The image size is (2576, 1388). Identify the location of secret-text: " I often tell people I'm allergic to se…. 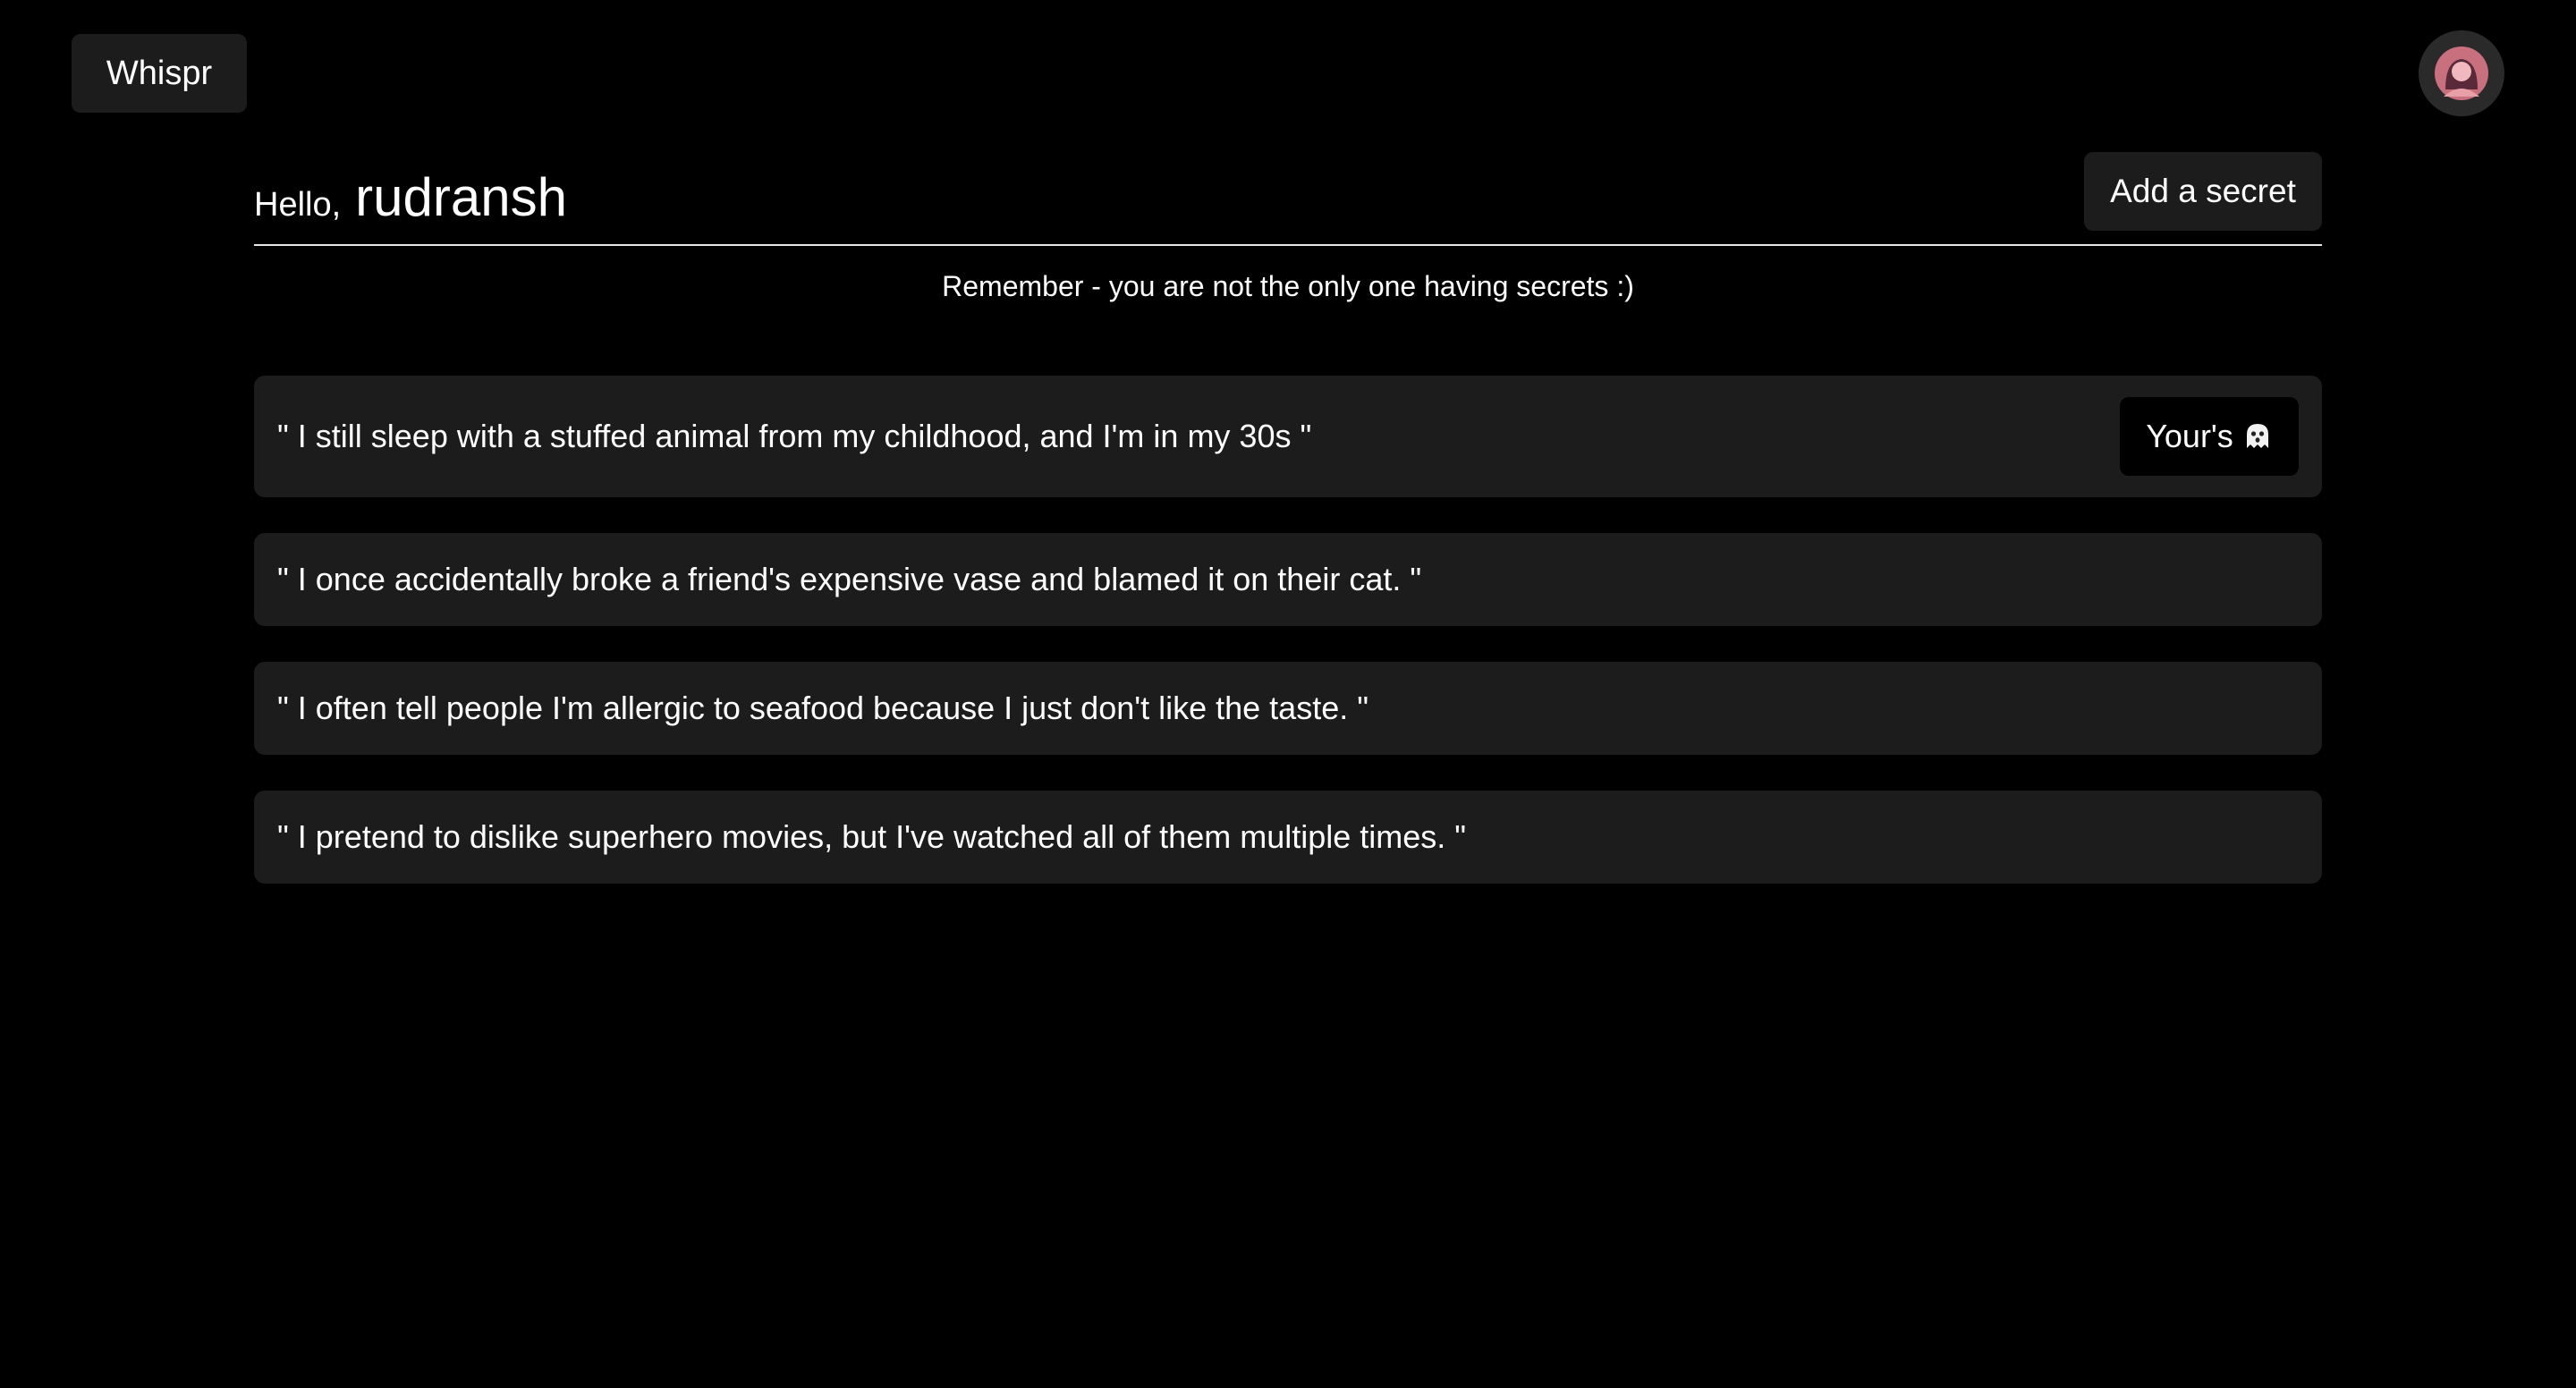
(823, 708).